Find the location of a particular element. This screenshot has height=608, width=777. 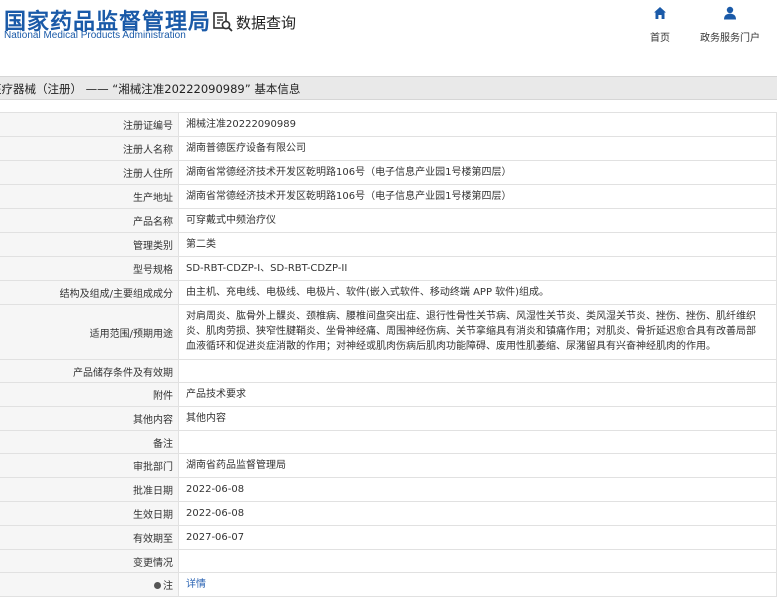

breadcrumb: 医疗器械（注册） —— “湘械注准20222090989” 基本信息 is located at coordinates (150, 89).